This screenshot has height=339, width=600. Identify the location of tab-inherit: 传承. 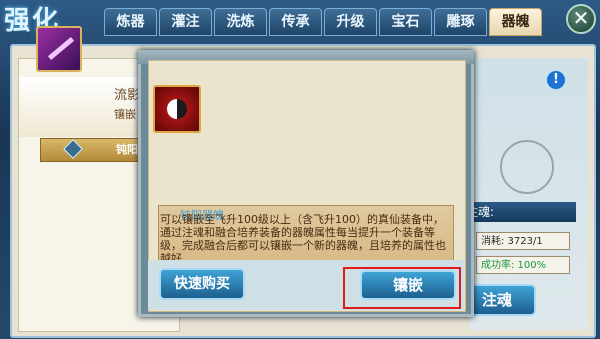
(295, 22).